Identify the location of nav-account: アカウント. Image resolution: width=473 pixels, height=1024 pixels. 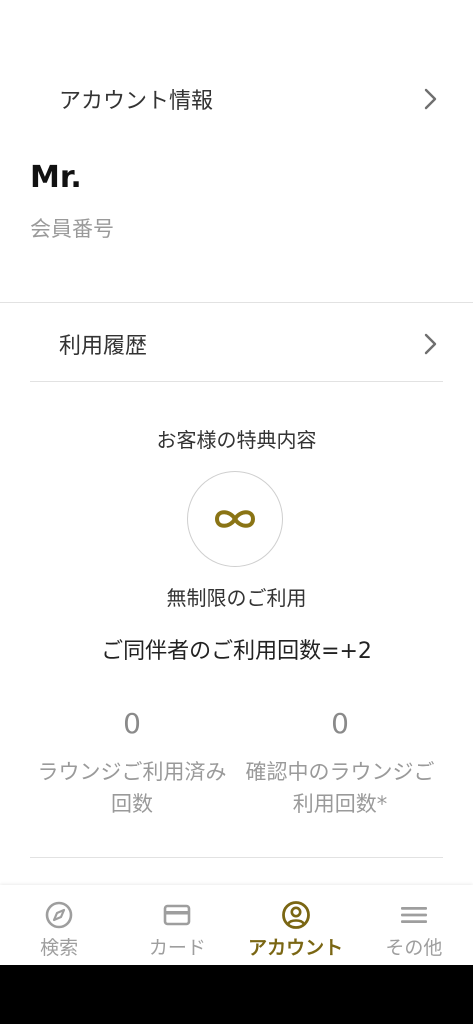
(296, 925).